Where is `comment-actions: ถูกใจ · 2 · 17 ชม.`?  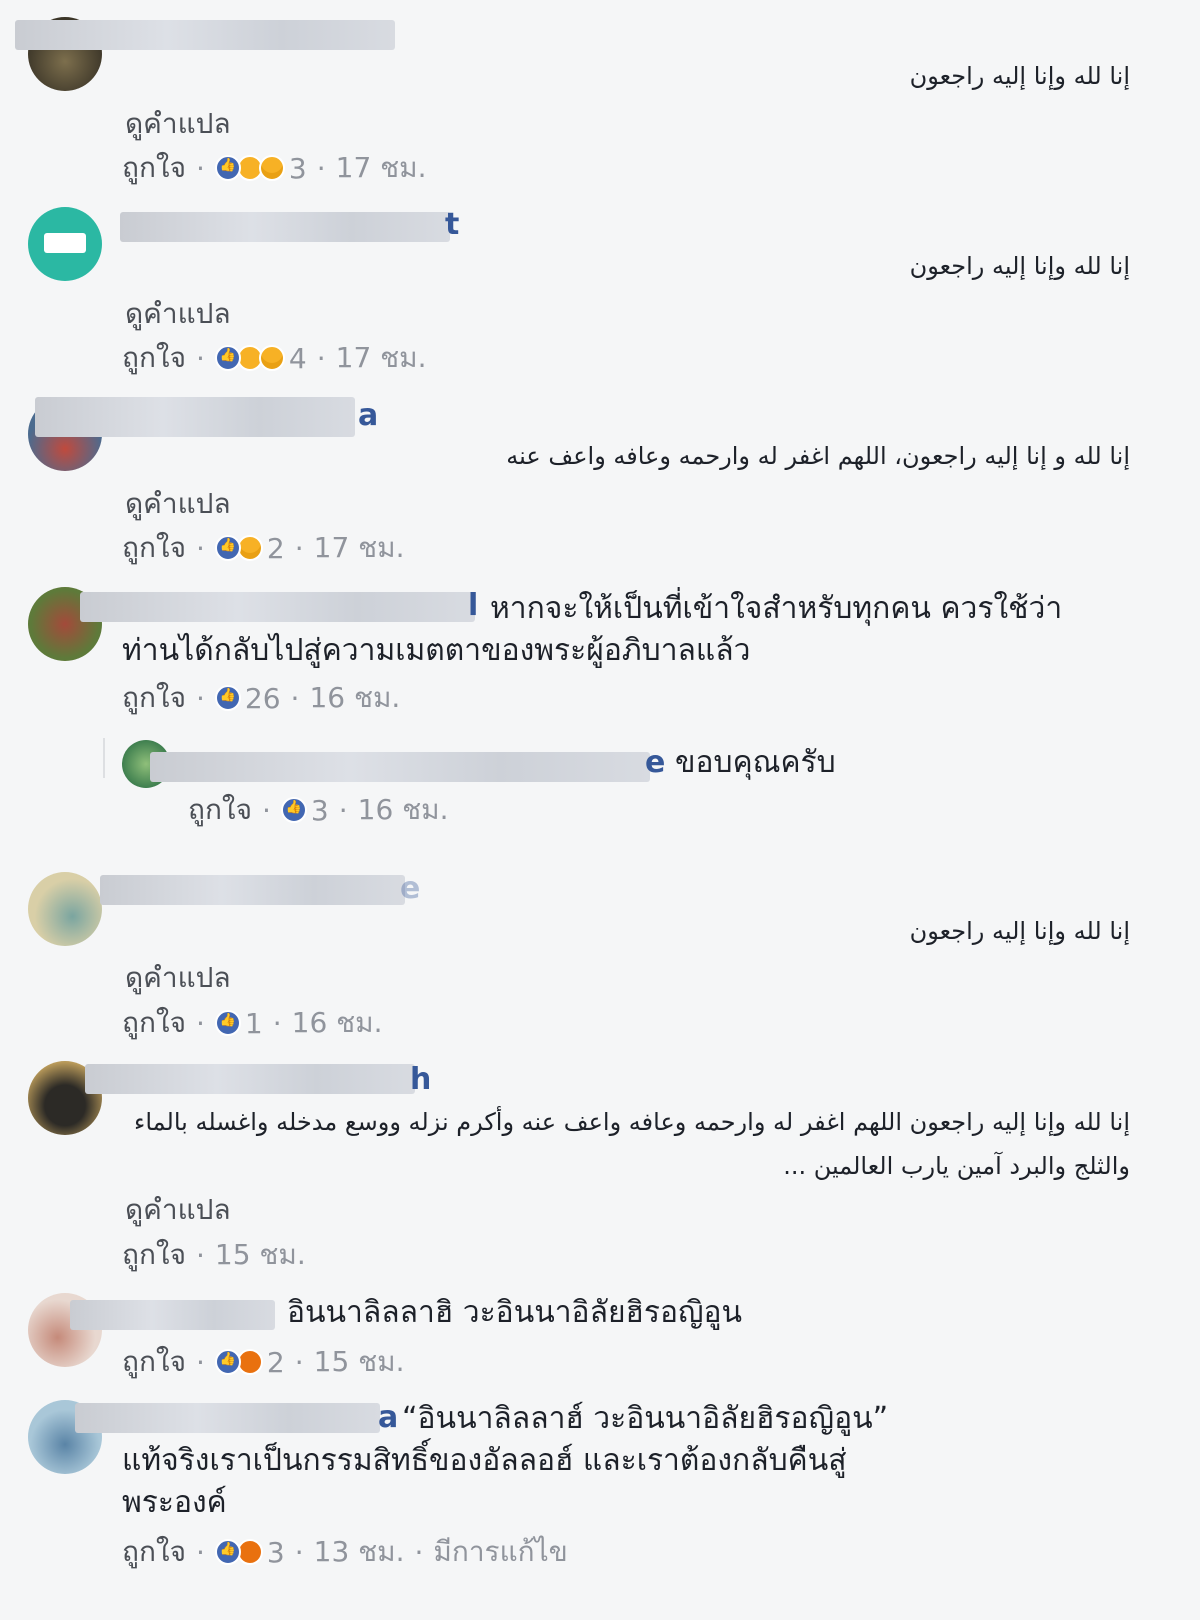
comment-actions: ถูกใจ · 2 · 17 ชม. is located at coordinates (263, 548).